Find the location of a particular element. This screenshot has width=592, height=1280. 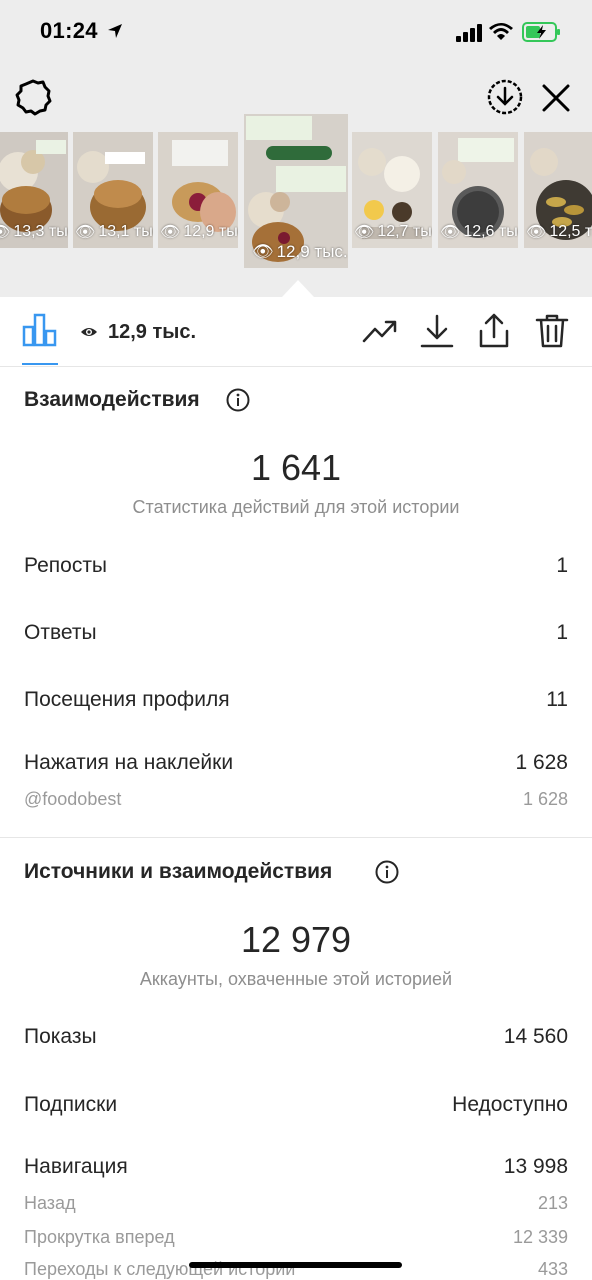

nav-back-label: Назад is located at coordinates (50, 1203).